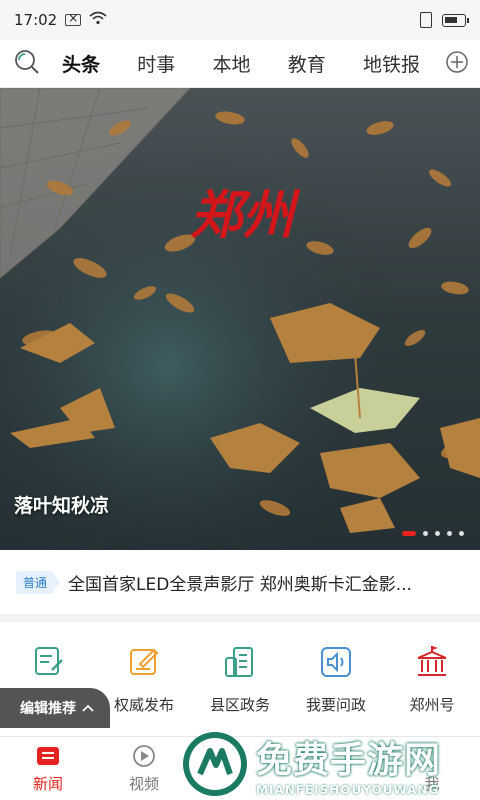  I want to click on channel-tabs: 头条 时事 本地 教育 地铁报, so click(244, 63).